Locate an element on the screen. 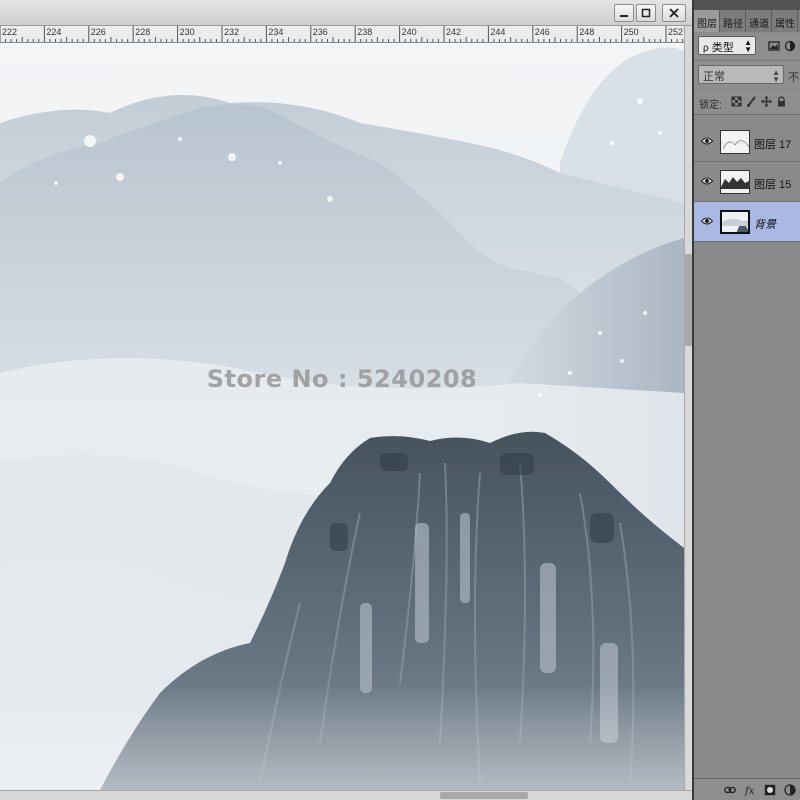  filter-kind-label: 类型 is located at coordinates (722, 48).